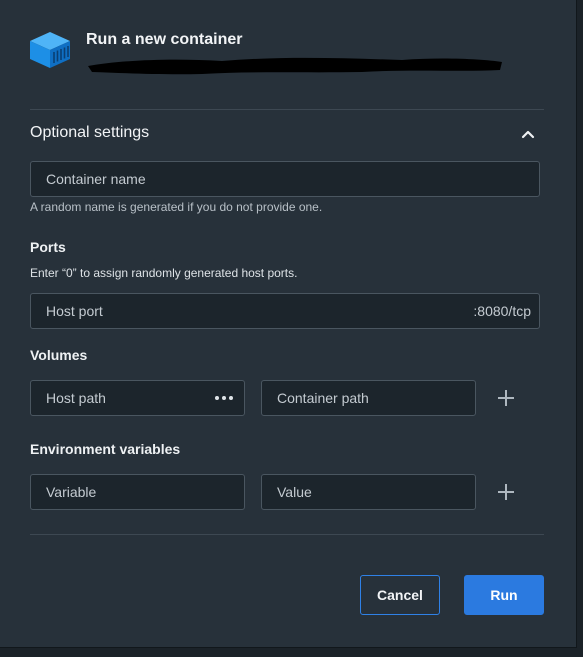  I want to click on variable-placeholder: Variable, so click(71, 492).